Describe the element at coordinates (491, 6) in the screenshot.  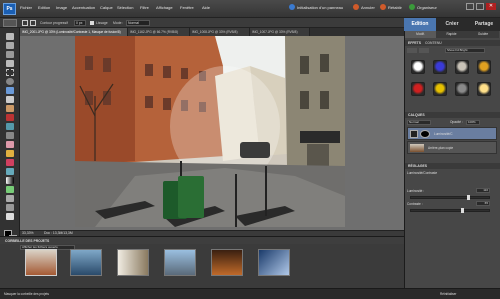
I see `close-icon: ✕` at that location.